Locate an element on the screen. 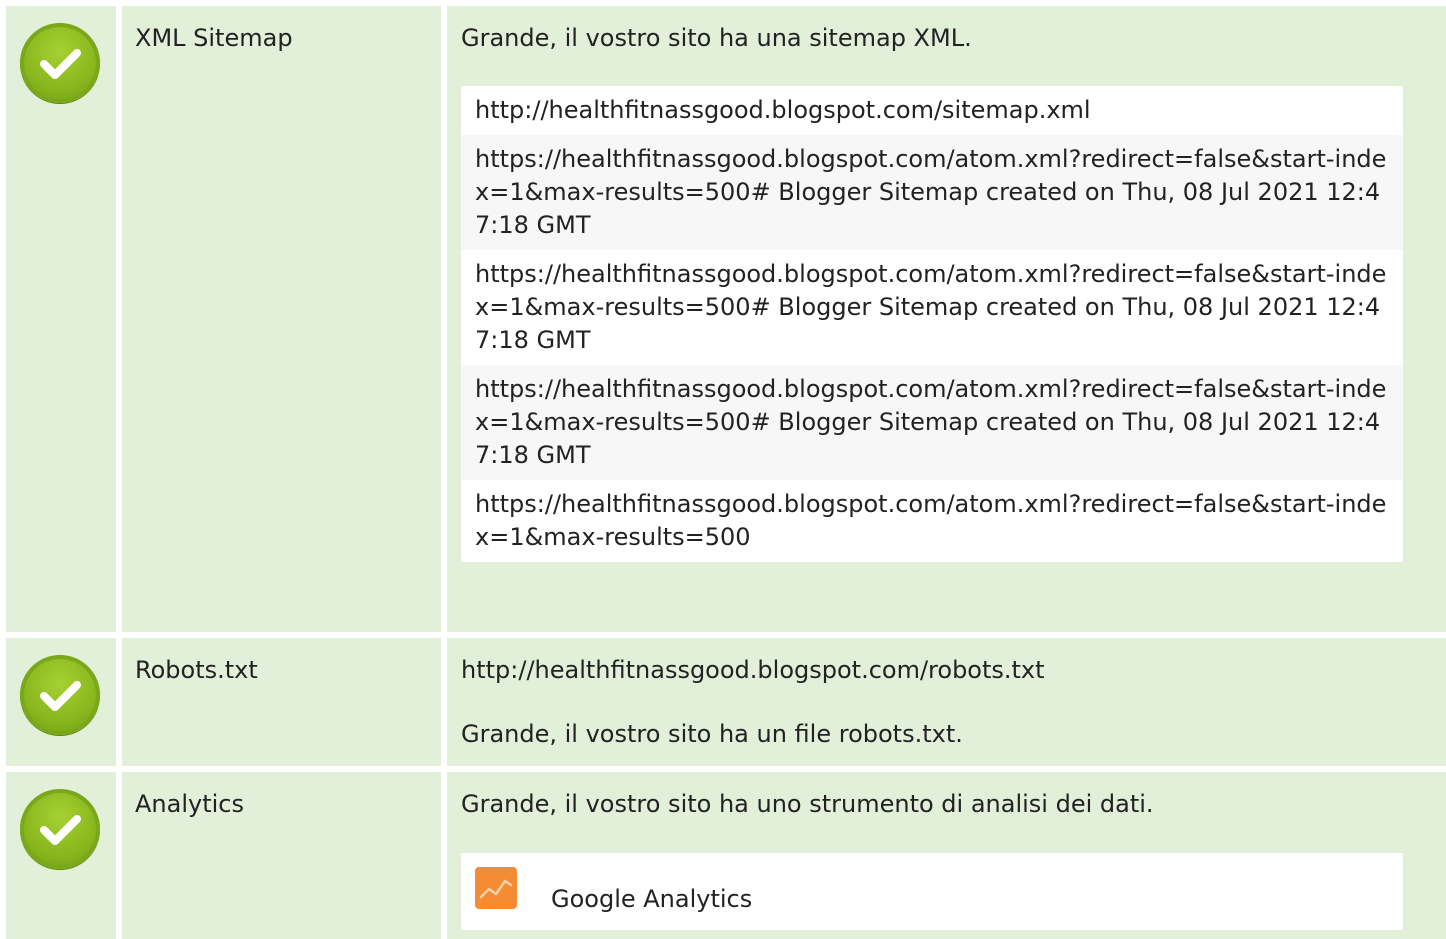 The image size is (1446, 939). analytics-tool-box: Google Analytics is located at coordinates (932, 891).